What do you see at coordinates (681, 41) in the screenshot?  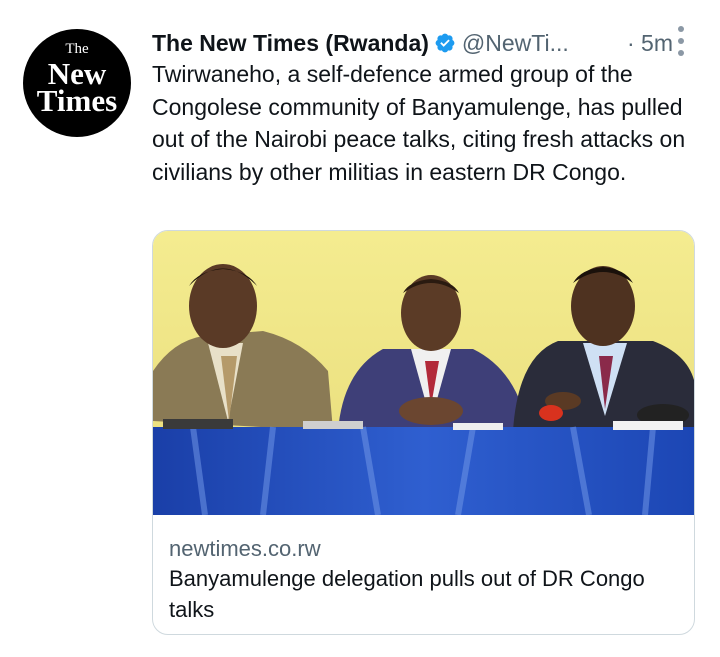 I see `more-options-icon` at bounding box center [681, 41].